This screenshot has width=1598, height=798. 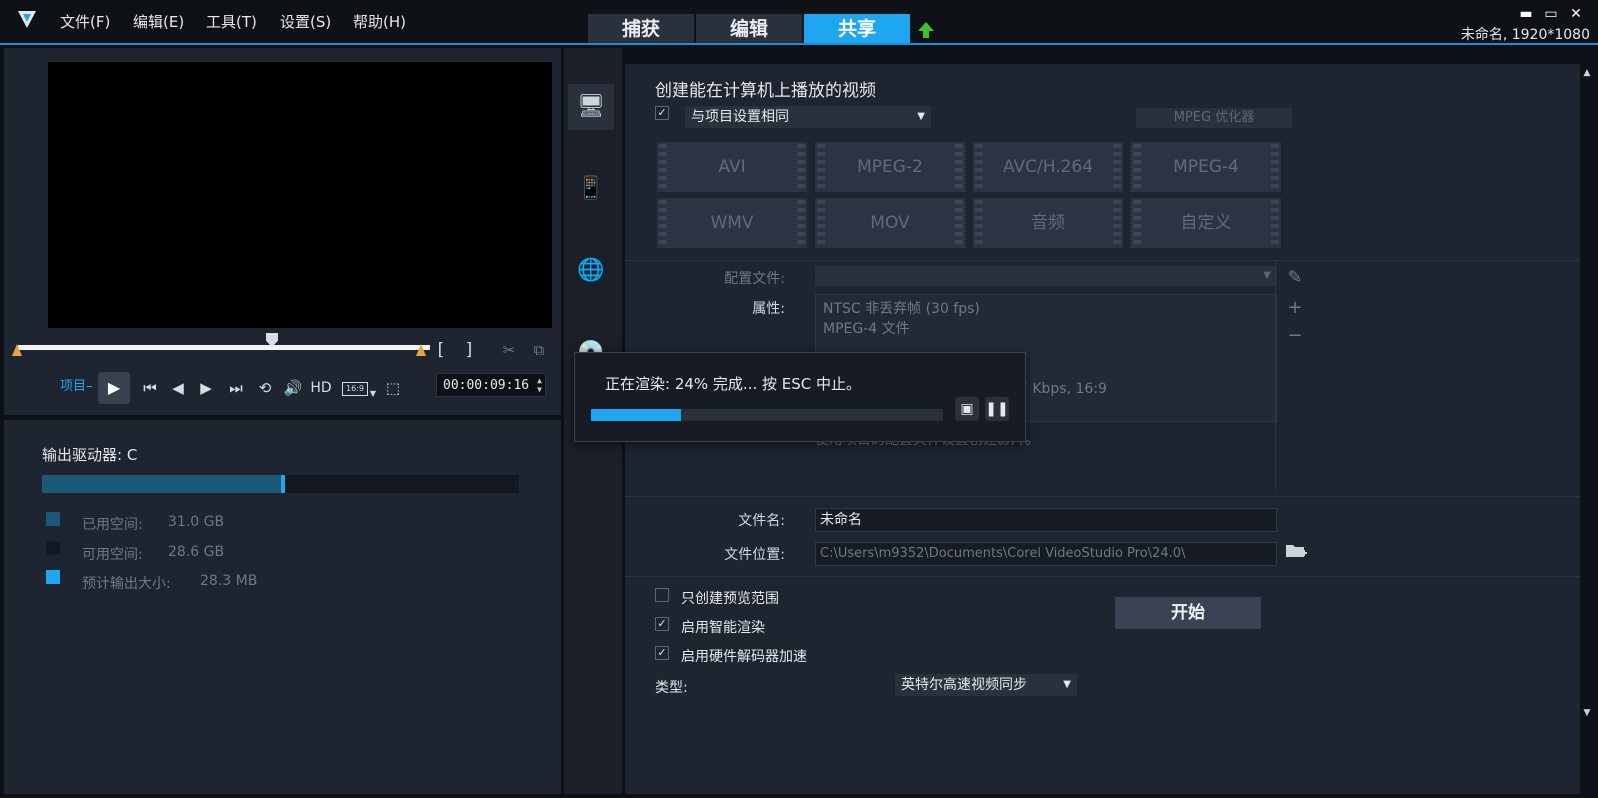 I want to click on tab-share: 共享, so click(x=857, y=29).